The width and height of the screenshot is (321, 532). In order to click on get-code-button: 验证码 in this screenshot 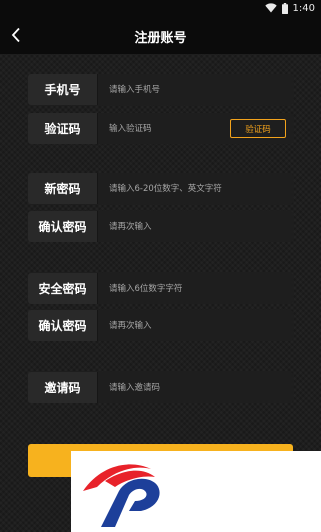, I will do `click(258, 128)`.